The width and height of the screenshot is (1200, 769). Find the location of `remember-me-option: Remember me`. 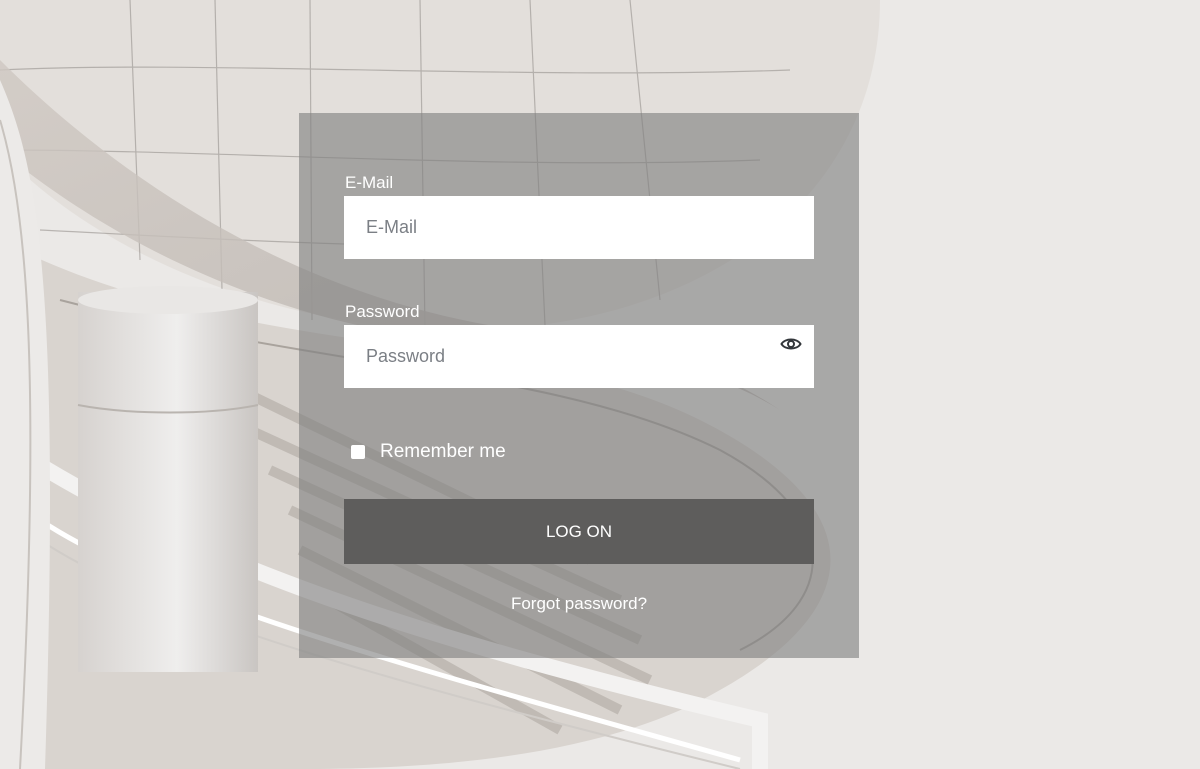

remember-me-option: Remember me is located at coordinates (428, 452).